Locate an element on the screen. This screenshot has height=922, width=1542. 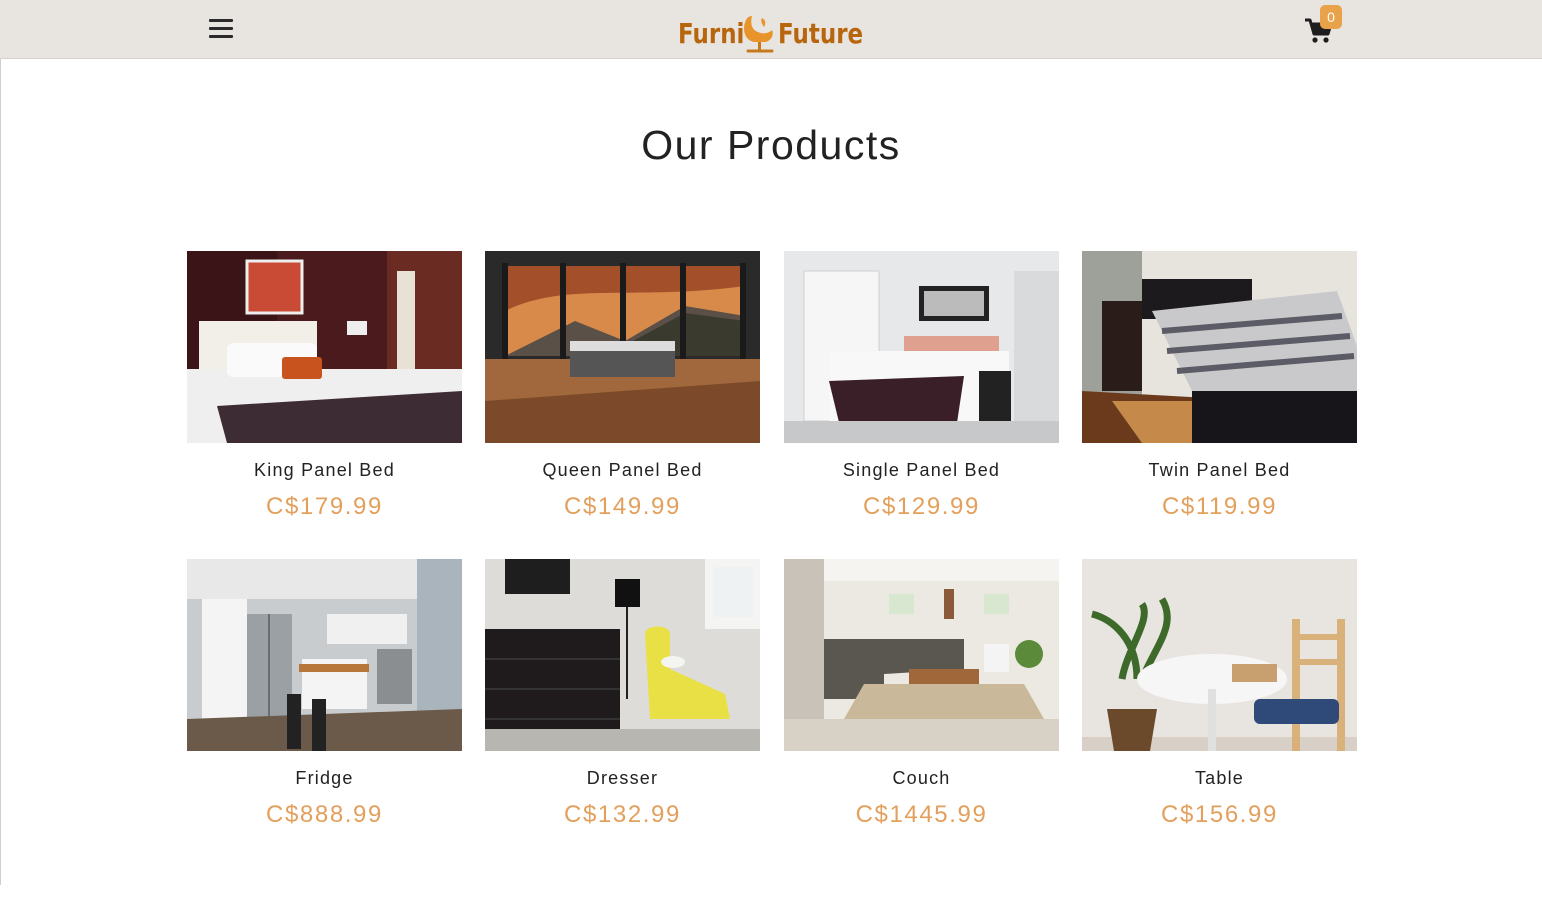
product-name: Queen Panel Bed is located at coordinates (622, 470).